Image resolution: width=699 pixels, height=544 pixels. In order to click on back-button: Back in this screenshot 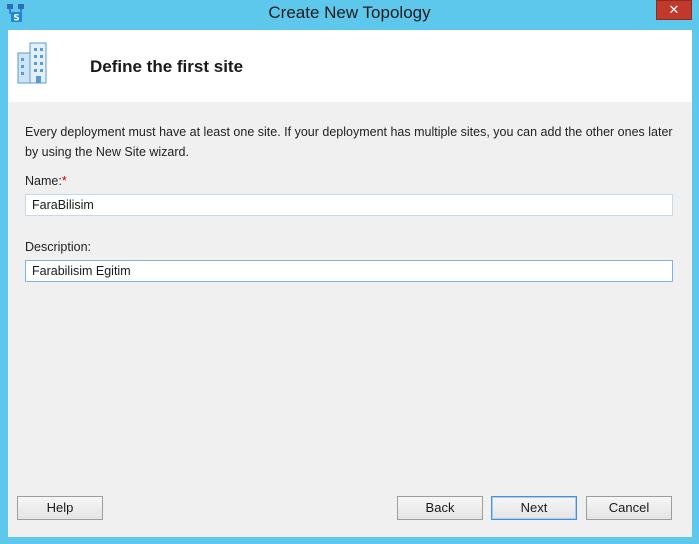, I will do `click(440, 508)`.